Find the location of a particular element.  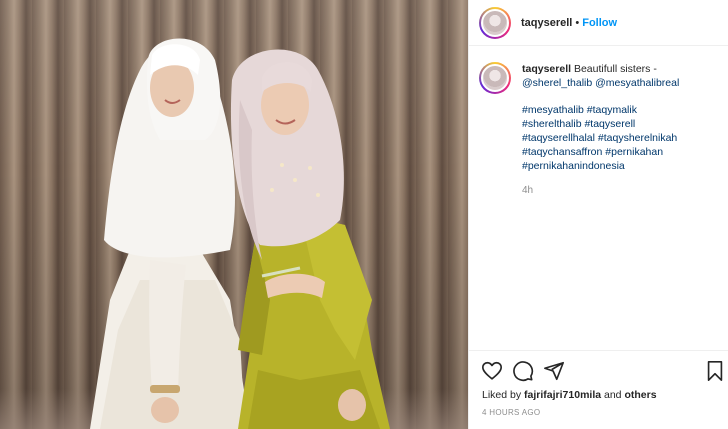

likes-summary: Liked by fajrifajri710mila and others is located at coordinates (569, 395).